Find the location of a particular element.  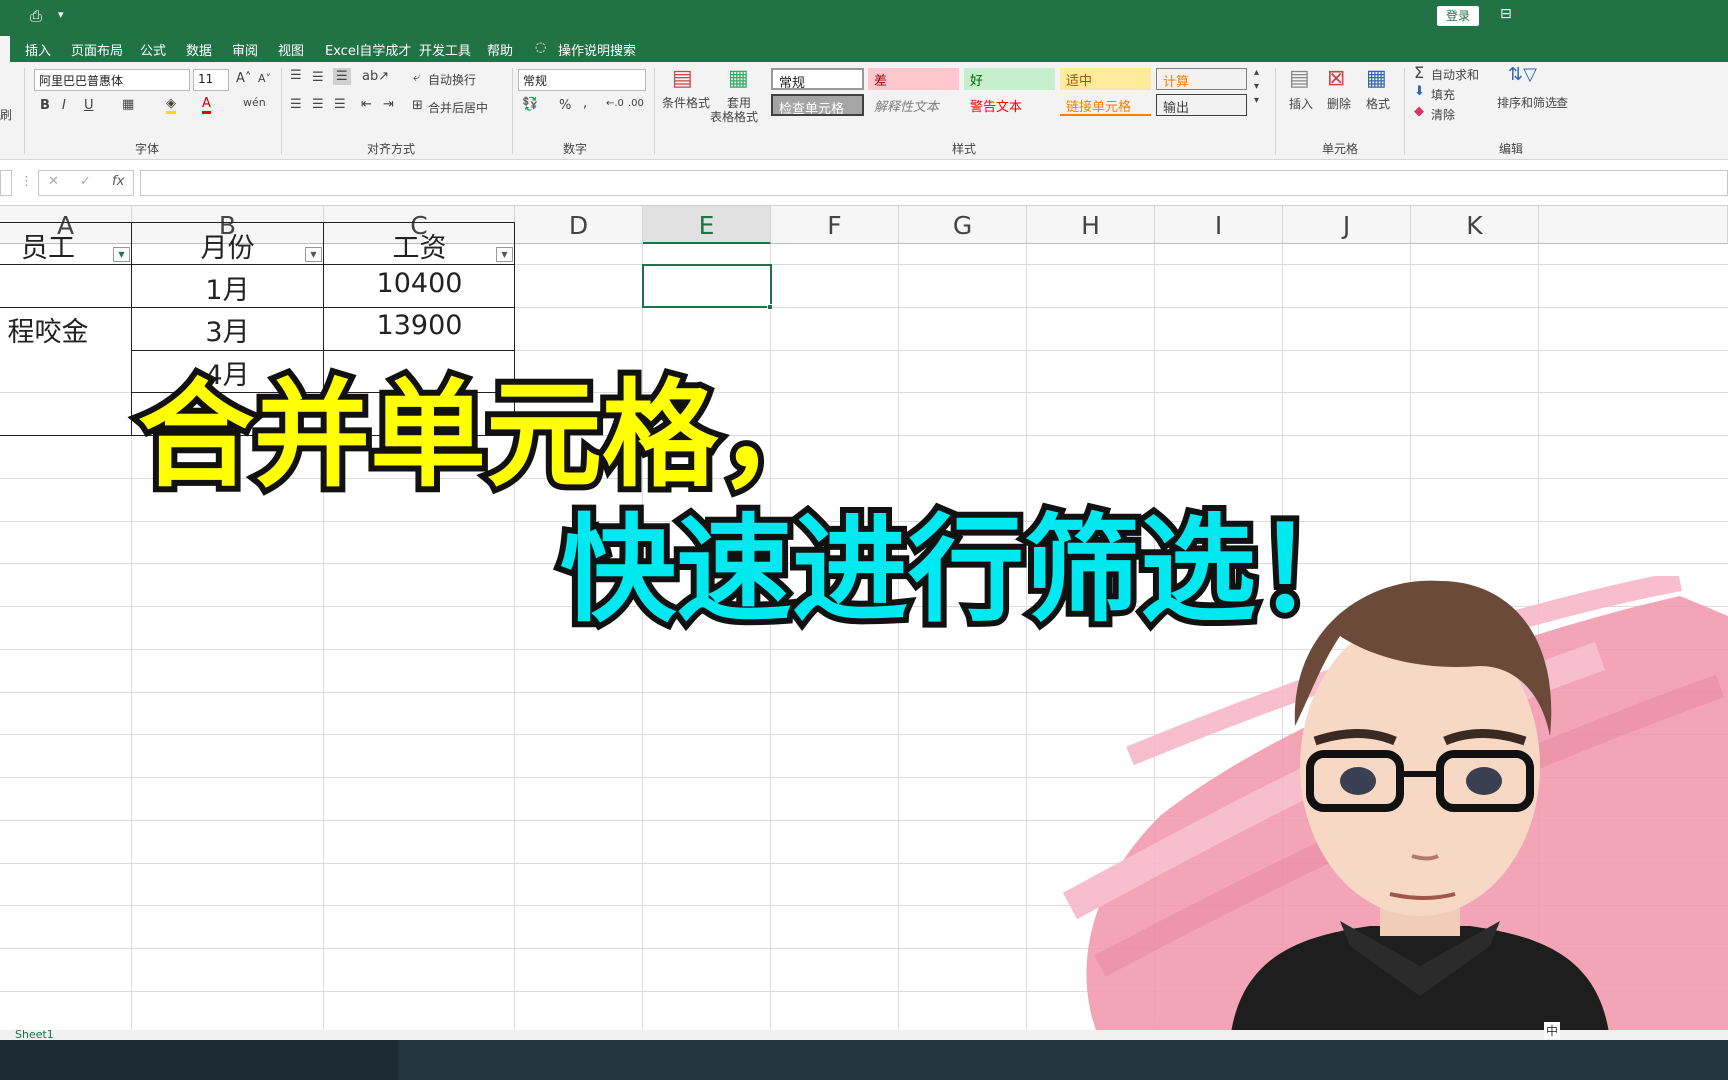

tab-review: 审阅 is located at coordinates (245, 49).